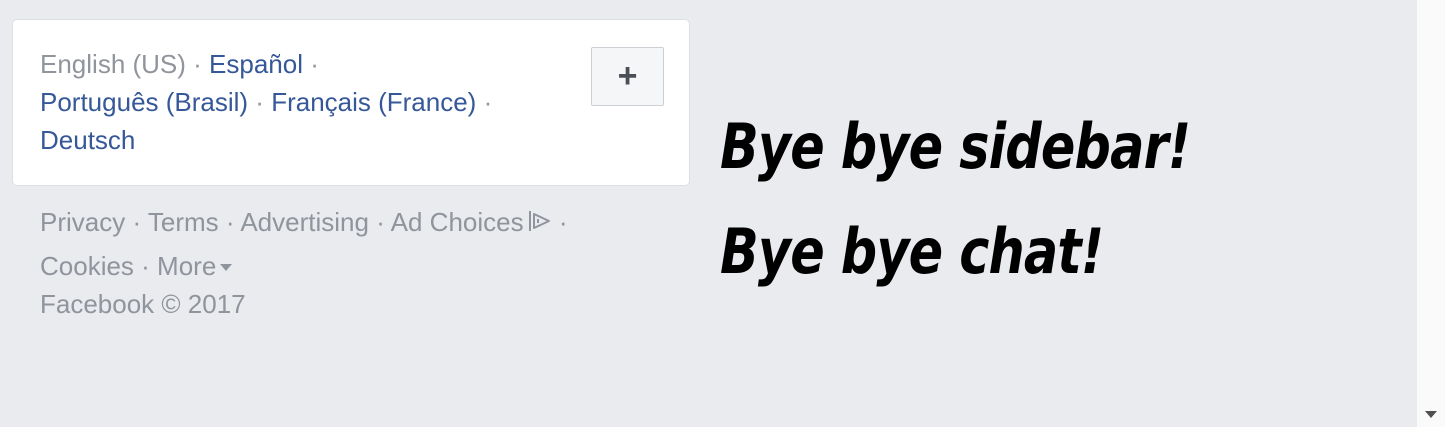 The width and height of the screenshot is (1445, 427). Describe the element at coordinates (627, 76) in the screenshot. I see `add-language-button: +` at that location.